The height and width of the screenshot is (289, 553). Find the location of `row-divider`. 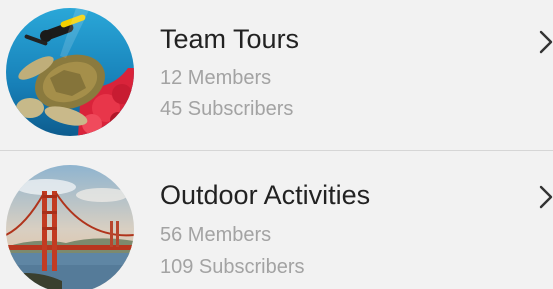

row-divider is located at coordinates (276, 150).